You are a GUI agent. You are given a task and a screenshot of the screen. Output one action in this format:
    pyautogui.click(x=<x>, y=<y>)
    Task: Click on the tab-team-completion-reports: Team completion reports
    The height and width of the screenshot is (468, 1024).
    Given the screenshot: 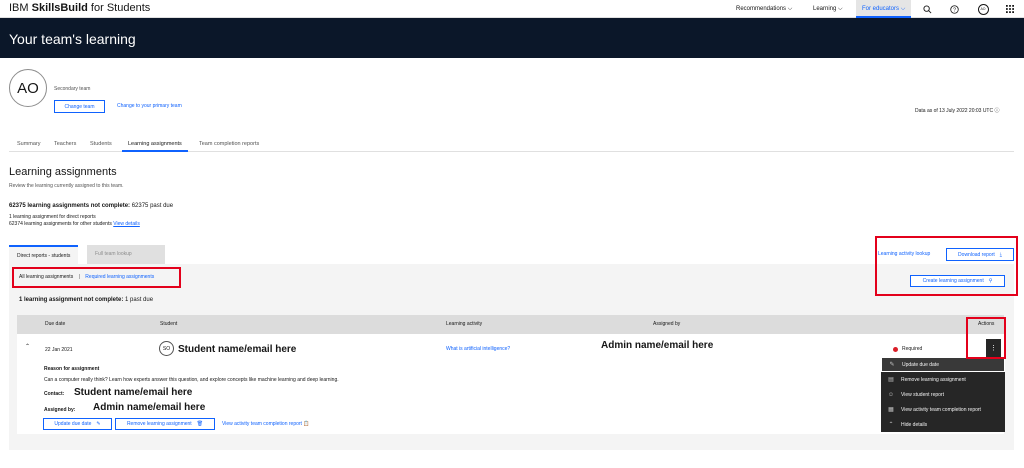 What is the action you would take?
    pyautogui.click(x=229, y=145)
    